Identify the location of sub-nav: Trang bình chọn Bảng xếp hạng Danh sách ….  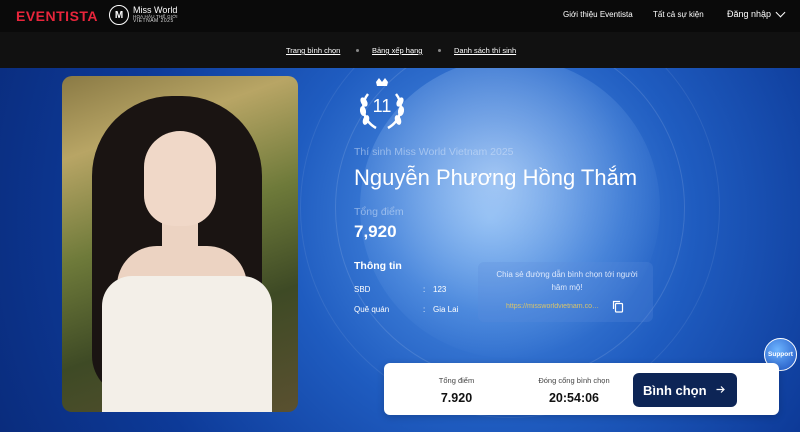
(400, 50).